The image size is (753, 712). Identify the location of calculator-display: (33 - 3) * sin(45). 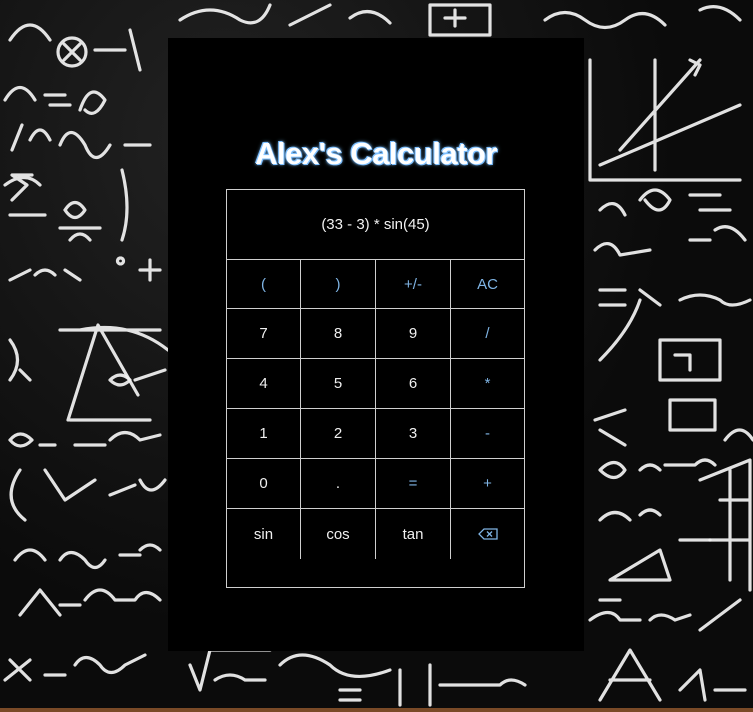
(375, 225).